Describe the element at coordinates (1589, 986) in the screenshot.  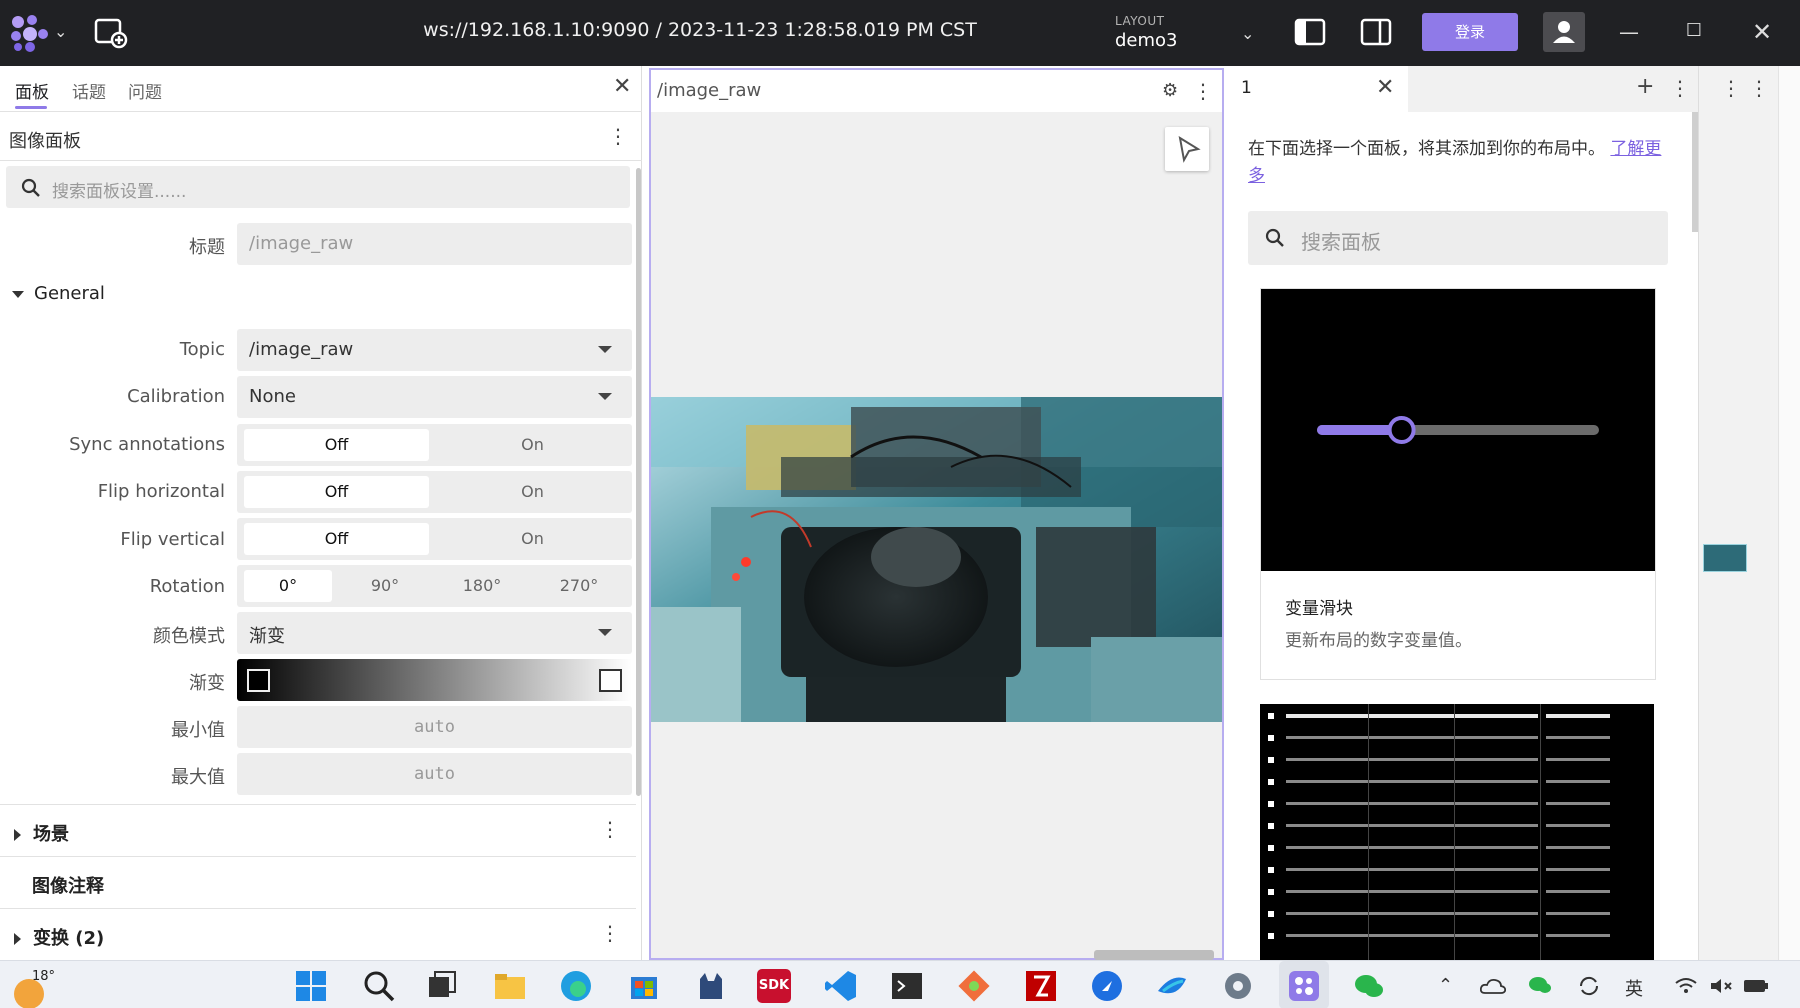
I see `sync-refresh-icon` at that location.